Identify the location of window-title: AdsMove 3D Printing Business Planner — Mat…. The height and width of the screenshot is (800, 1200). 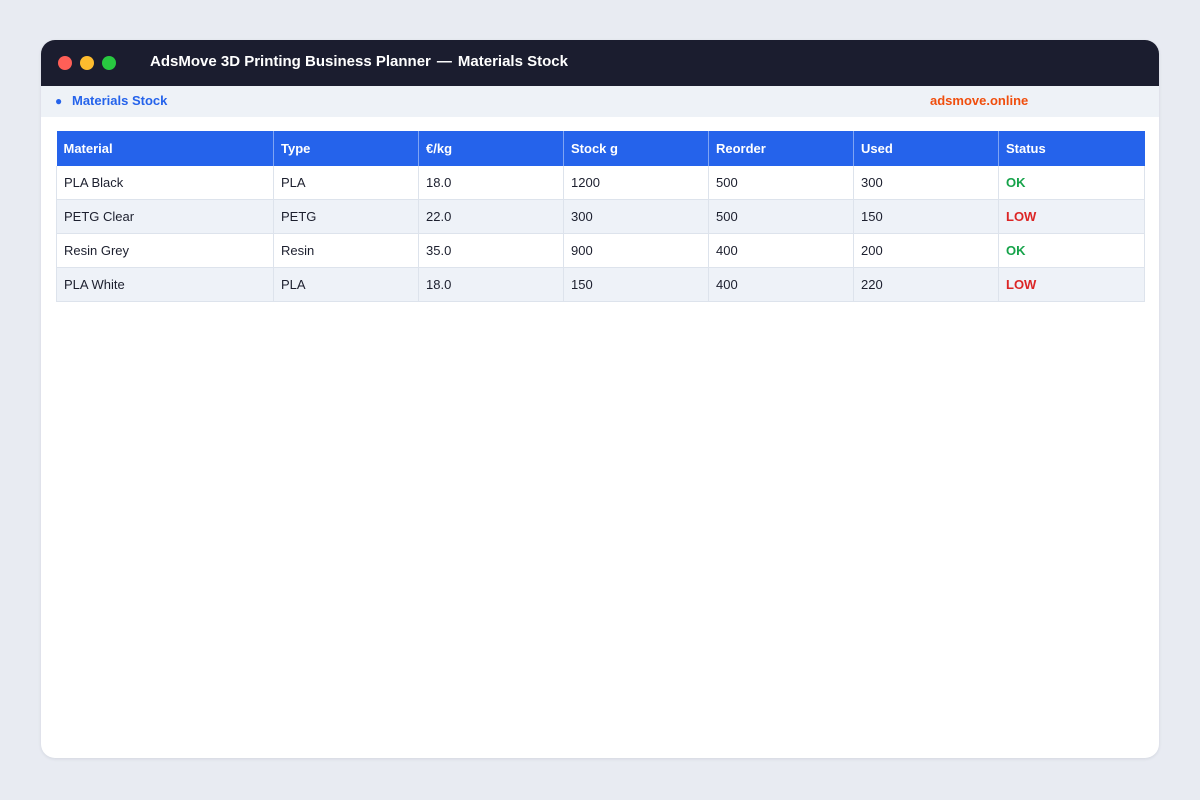
(359, 63).